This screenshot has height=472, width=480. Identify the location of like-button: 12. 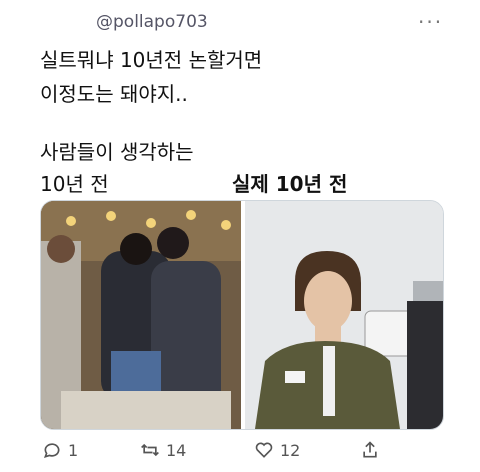
(277, 450).